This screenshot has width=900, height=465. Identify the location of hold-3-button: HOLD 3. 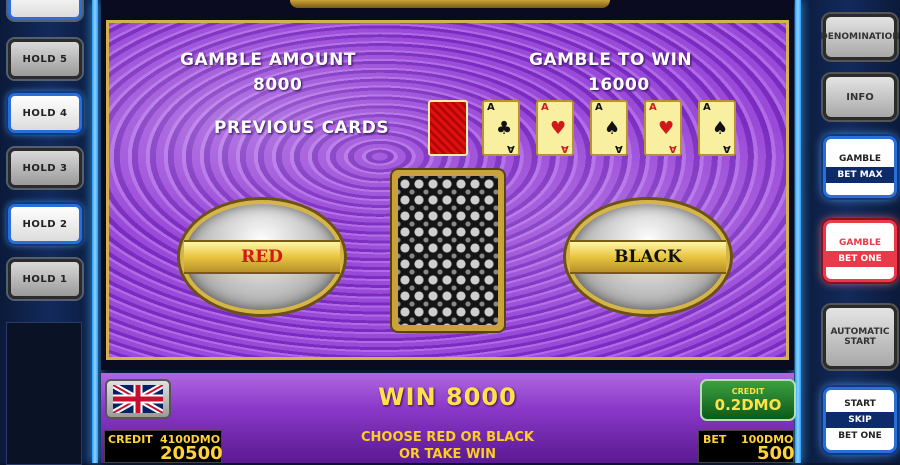
(45, 168).